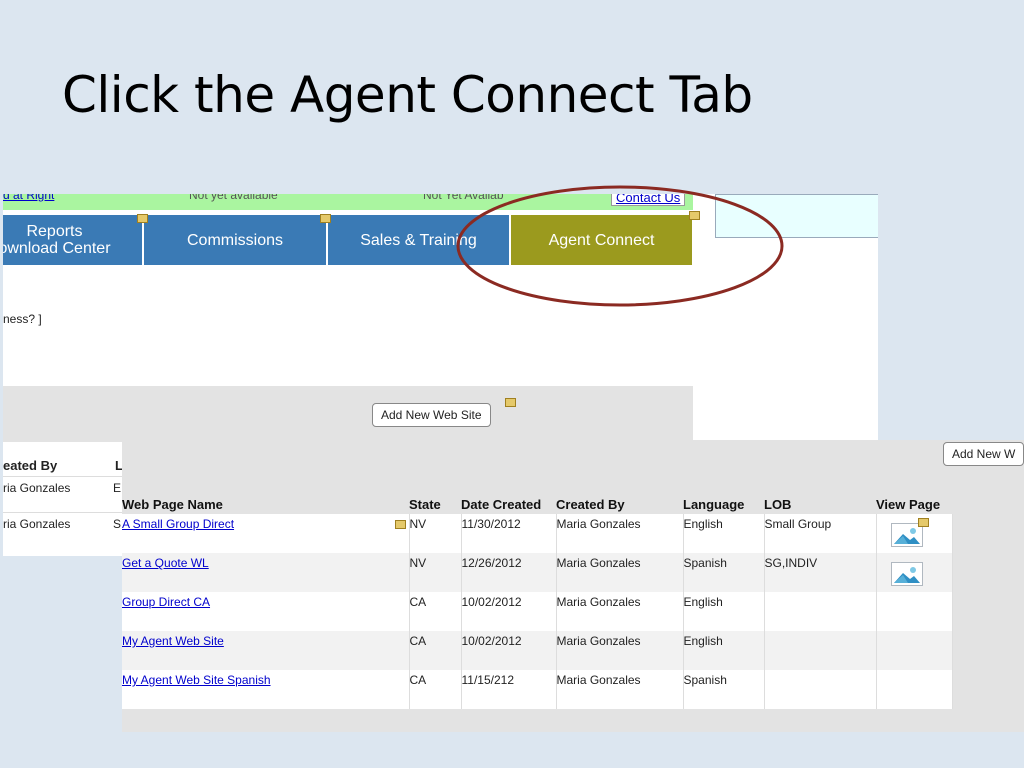 Image resolution: width=1024 pixels, height=768 pixels. I want to click on column-header-date-created: Date Created, so click(508, 496).